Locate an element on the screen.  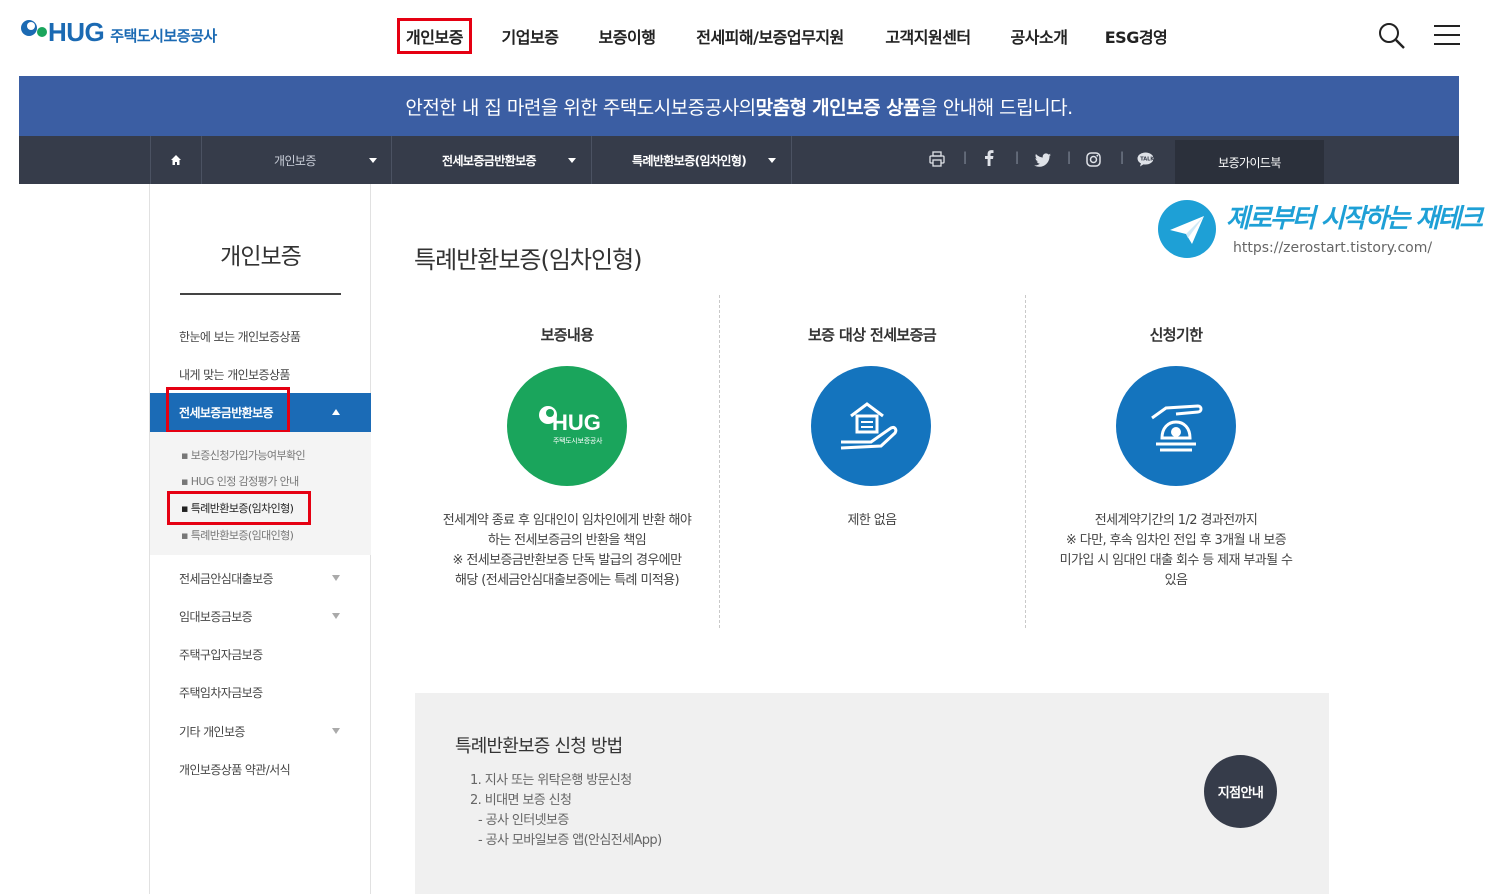
lnb-sub-special-landlord: ▪ 특례반환보증(임대인형) is located at coordinates (237, 535).